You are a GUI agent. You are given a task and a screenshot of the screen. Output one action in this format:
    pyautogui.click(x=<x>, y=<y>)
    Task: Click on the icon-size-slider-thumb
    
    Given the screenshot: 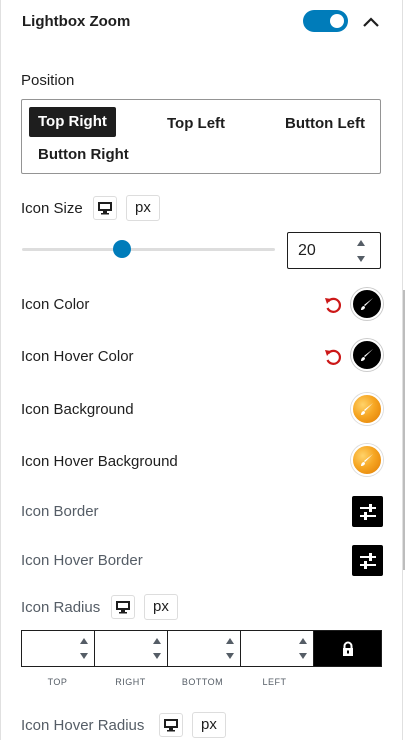 What is the action you would take?
    pyautogui.click(x=122, y=249)
    